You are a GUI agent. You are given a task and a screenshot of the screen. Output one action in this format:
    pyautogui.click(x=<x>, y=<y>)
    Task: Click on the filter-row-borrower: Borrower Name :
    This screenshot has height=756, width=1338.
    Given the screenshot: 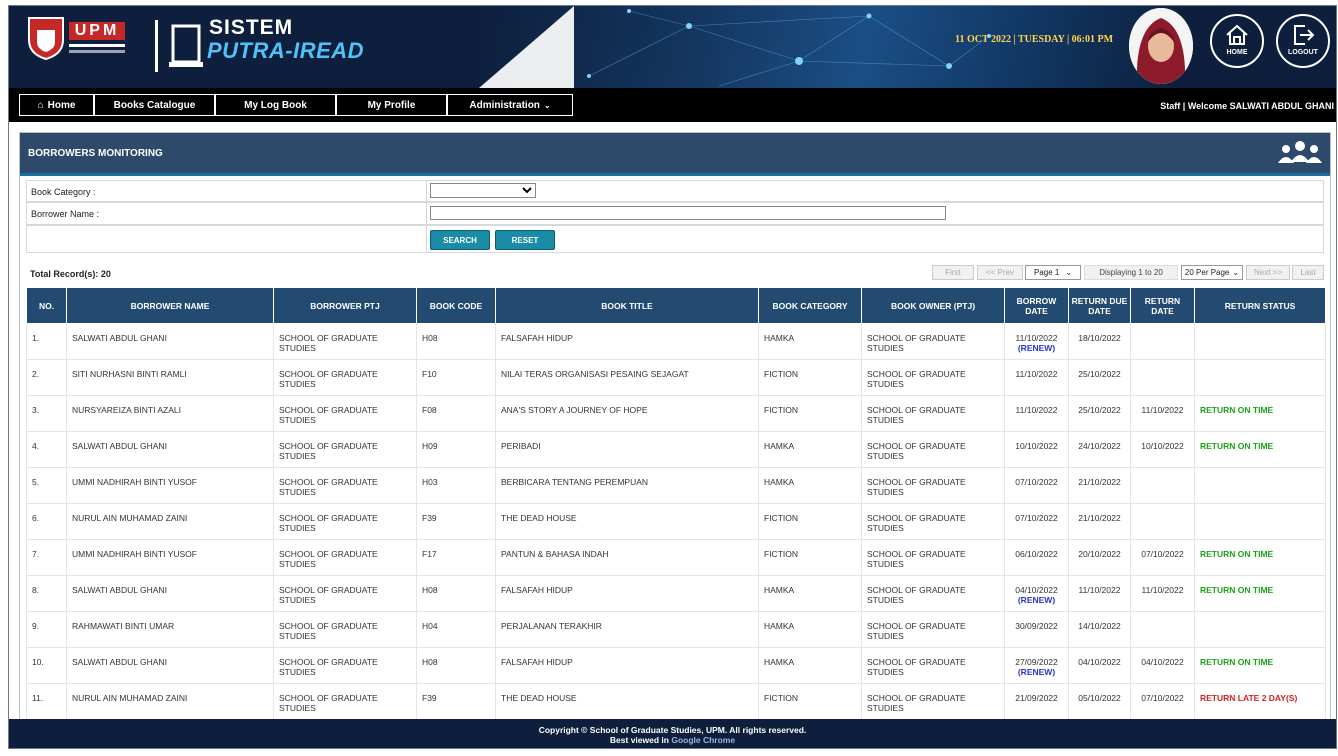 What is the action you would take?
    pyautogui.click(x=675, y=213)
    